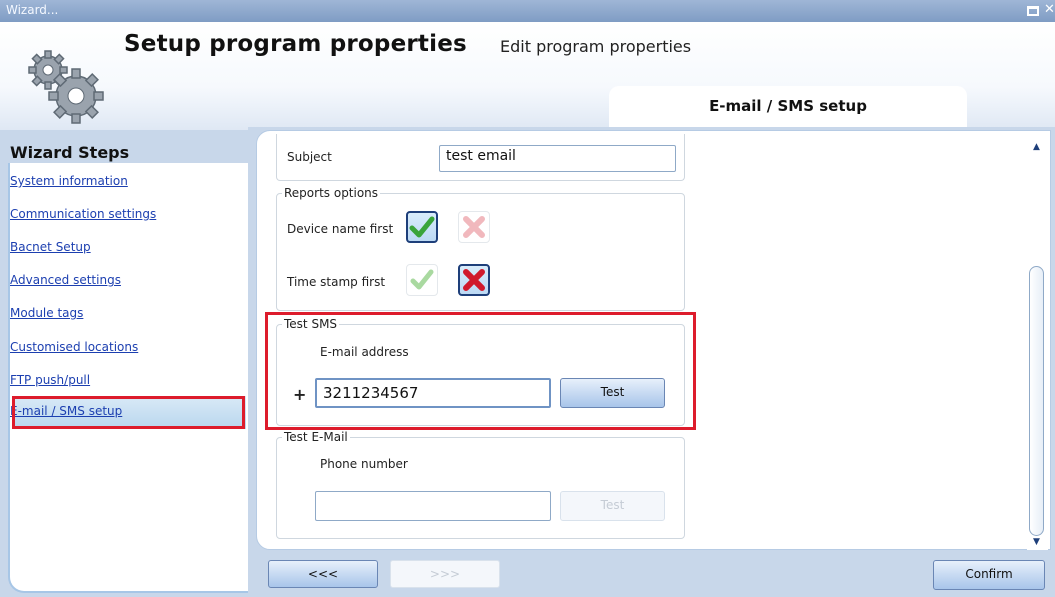  What do you see at coordinates (331, 193) in the screenshot?
I see `reports-options-legend: Reports options` at bounding box center [331, 193].